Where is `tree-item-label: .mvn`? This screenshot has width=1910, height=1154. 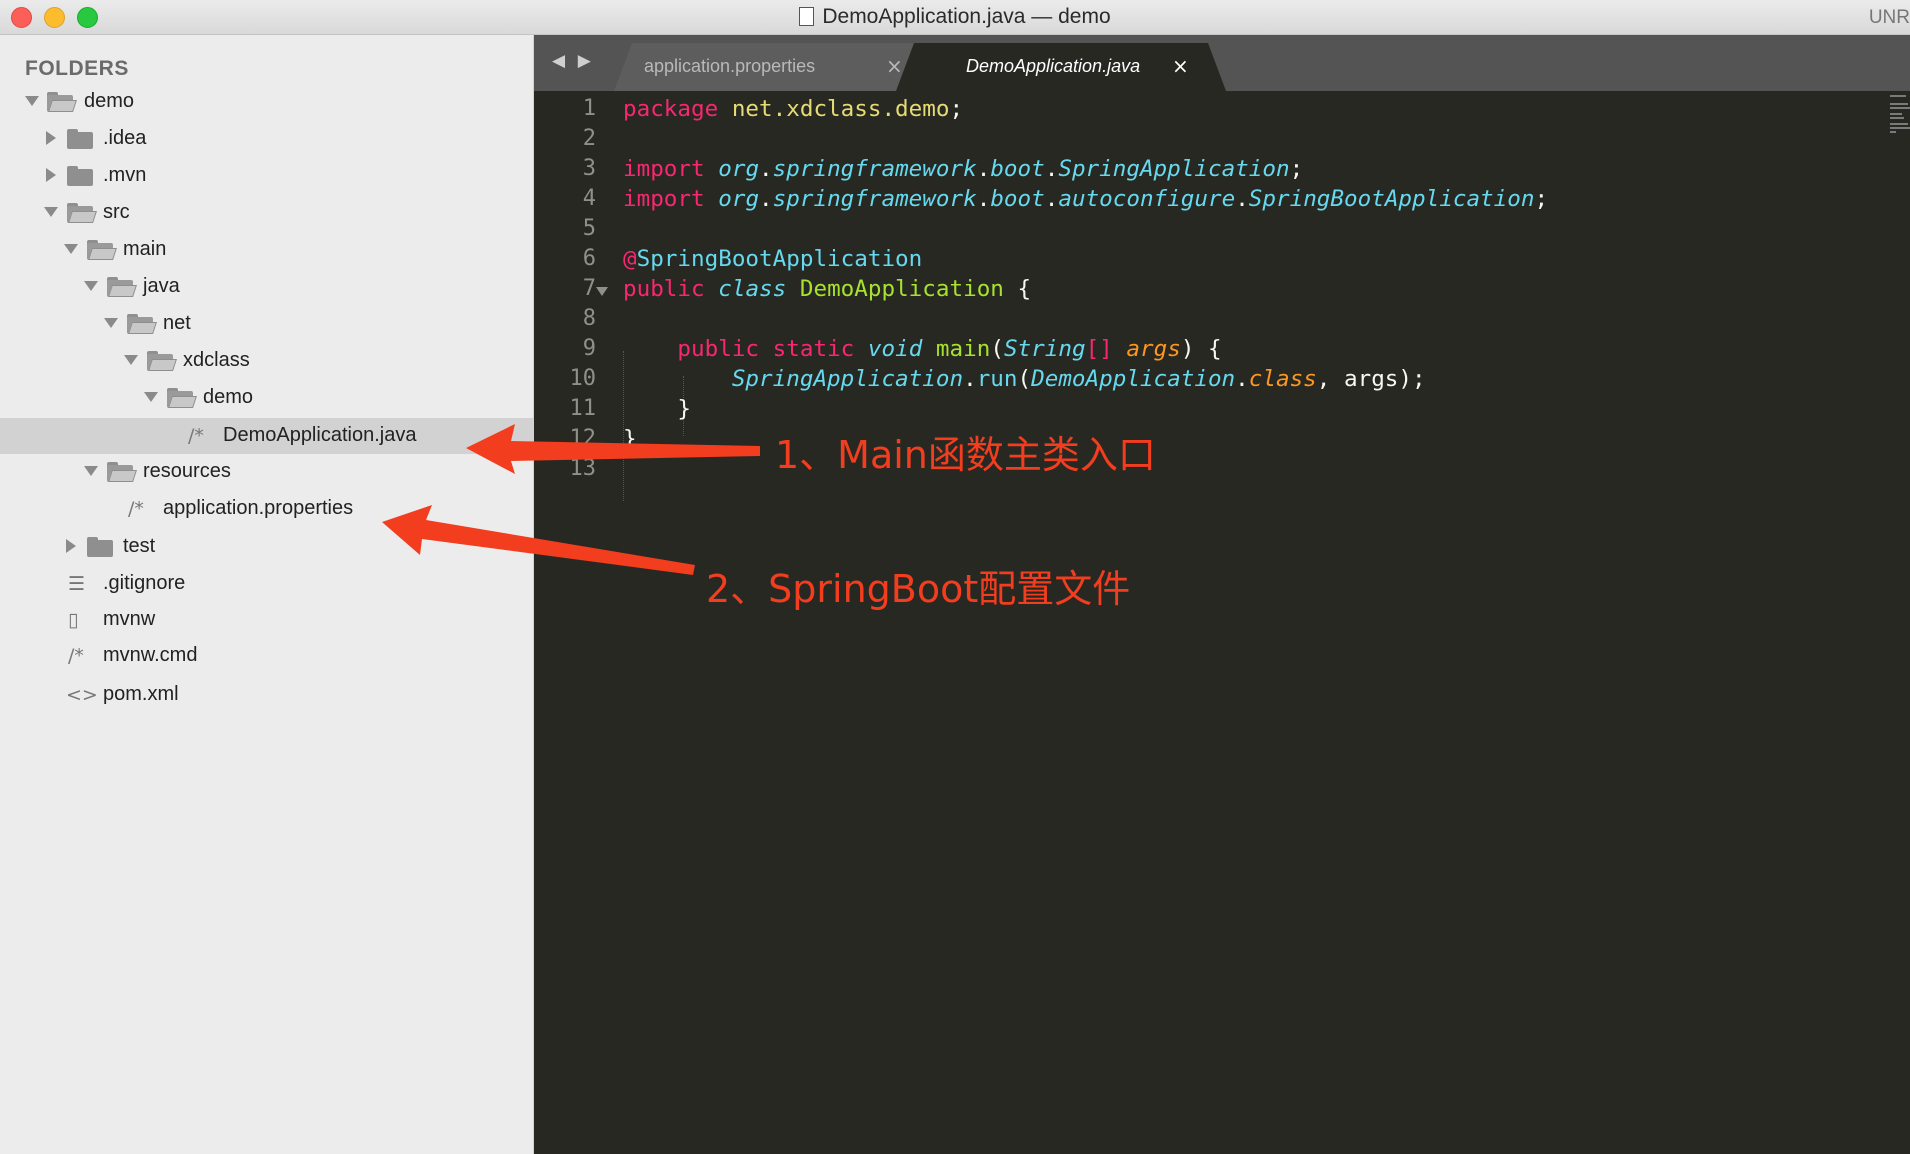
tree-item-label: .mvn is located at coordinates (125, 175).